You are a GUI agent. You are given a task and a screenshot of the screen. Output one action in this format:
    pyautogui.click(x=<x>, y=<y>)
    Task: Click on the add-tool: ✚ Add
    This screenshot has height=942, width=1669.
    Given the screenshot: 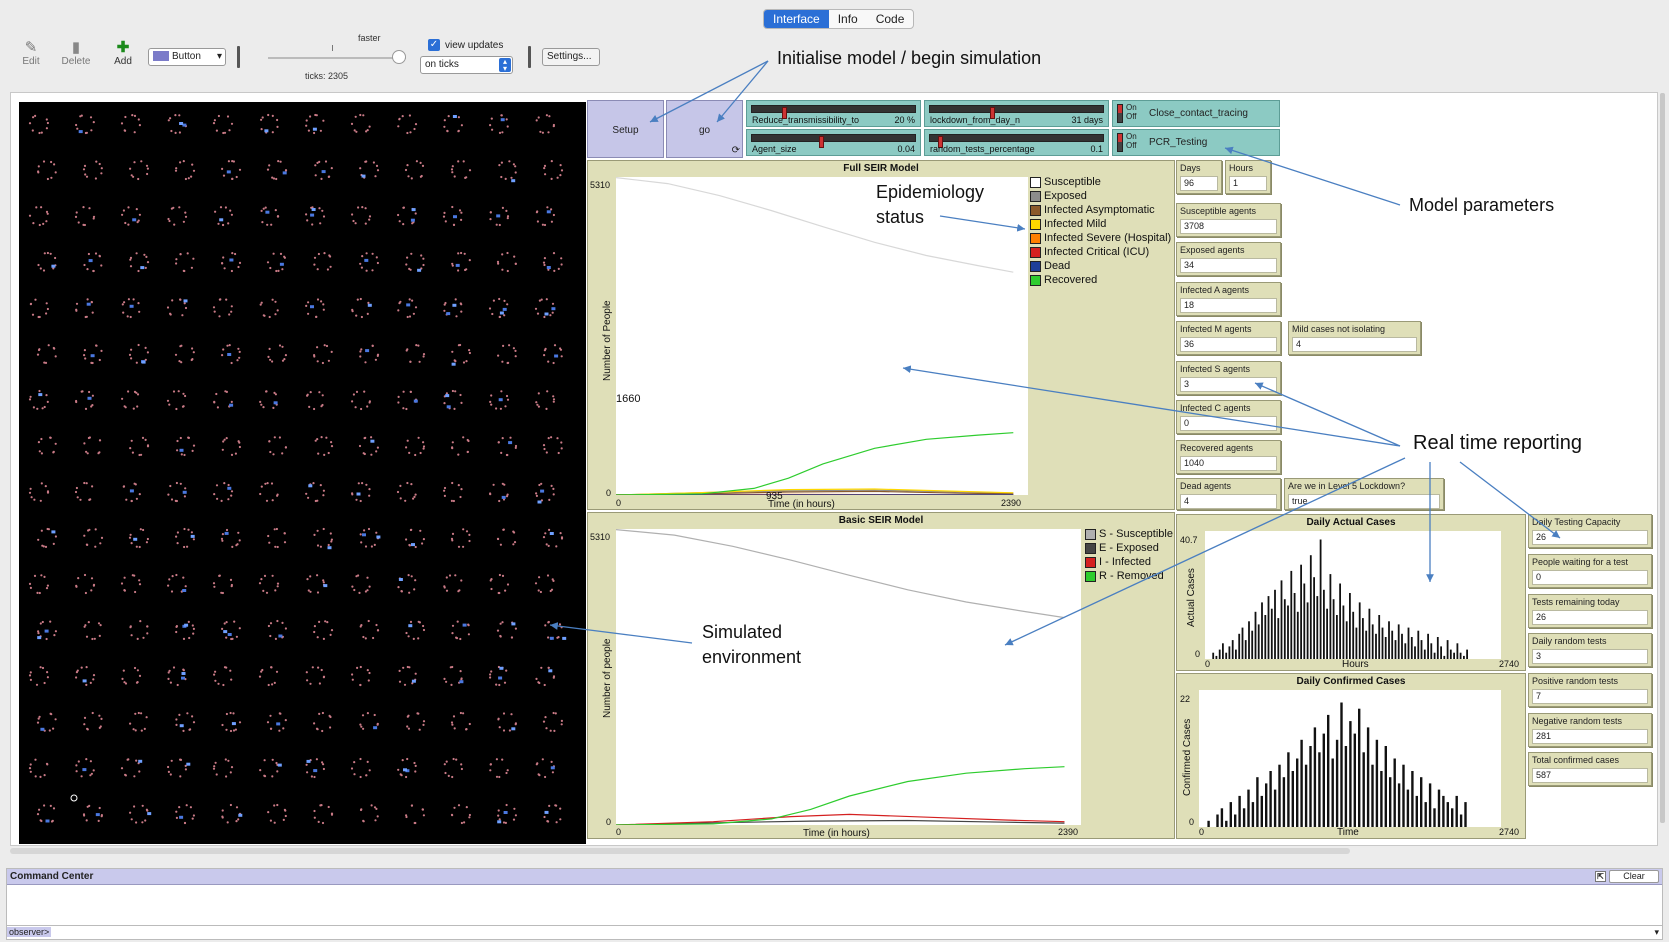 What is the action you would take?
    pyautogui.click(x=123, y=54)
    